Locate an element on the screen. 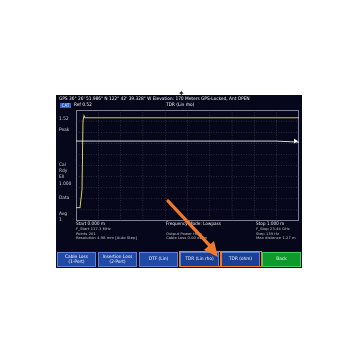 This screenshot has height=360, width=360. side-avg-value: 1 is located at coordinates (60, 220).